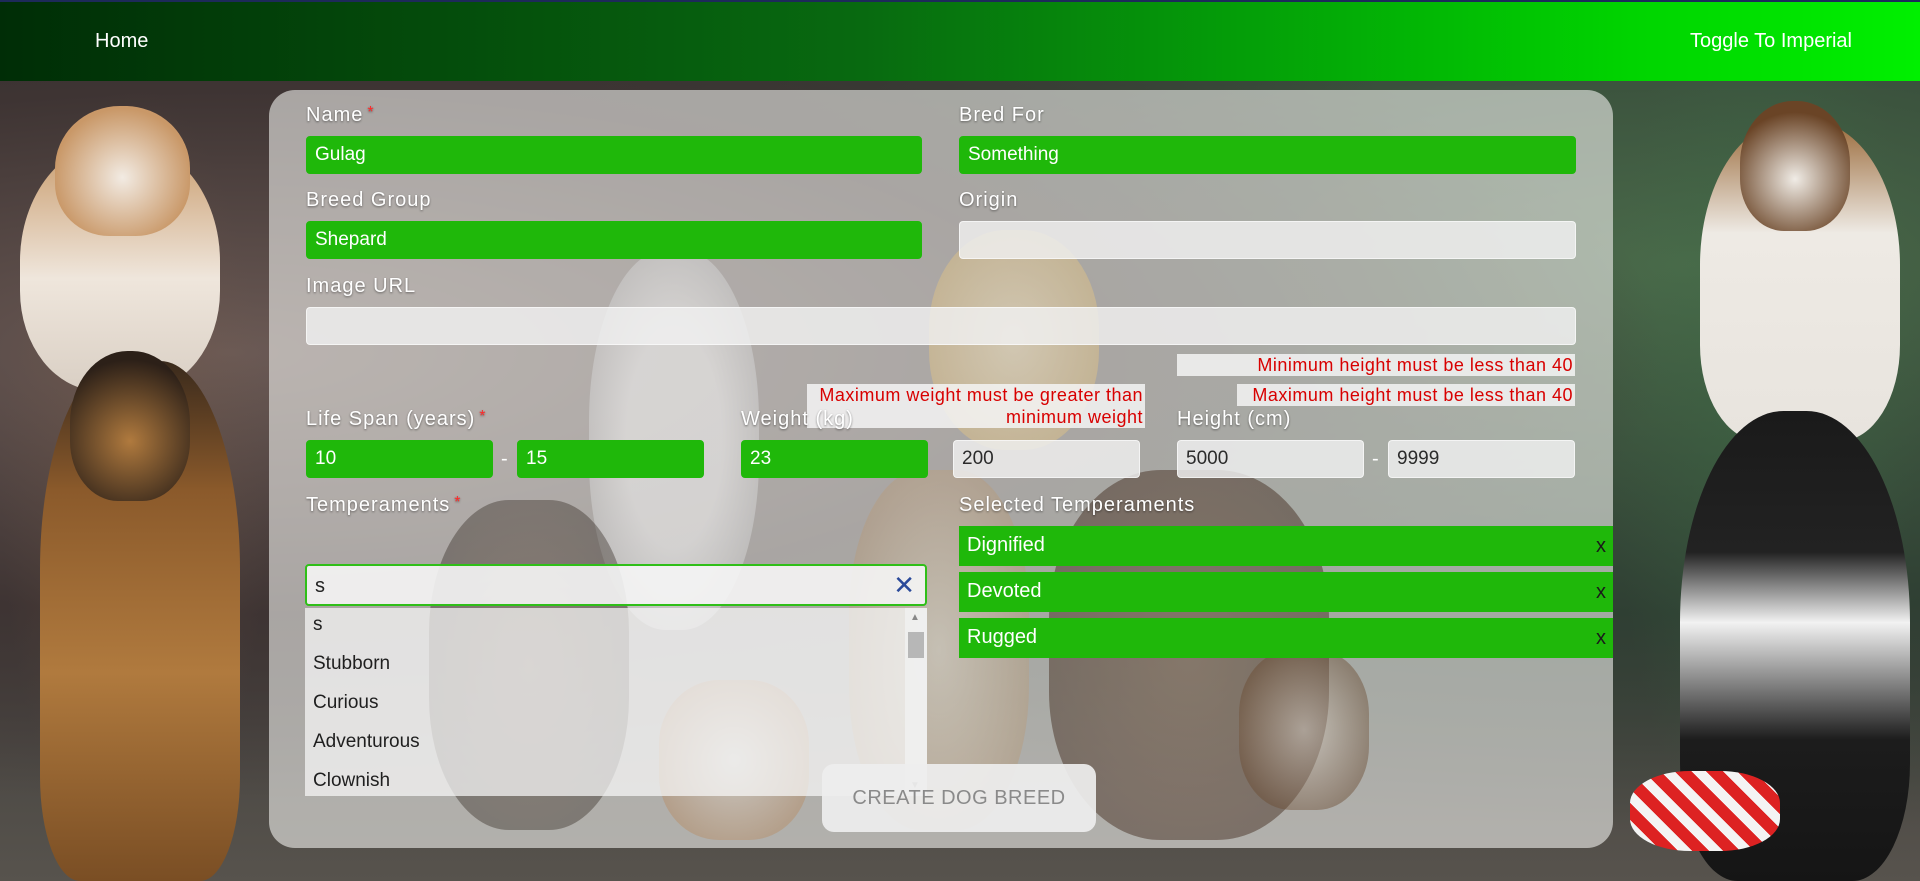 Image resolution: width=1920 pixels, height=881 pixels. What do you see at coordinates (616, 585) in the screenshot?
I see `temperaments-search-input: s ✕` at bounding box center [616, 585].